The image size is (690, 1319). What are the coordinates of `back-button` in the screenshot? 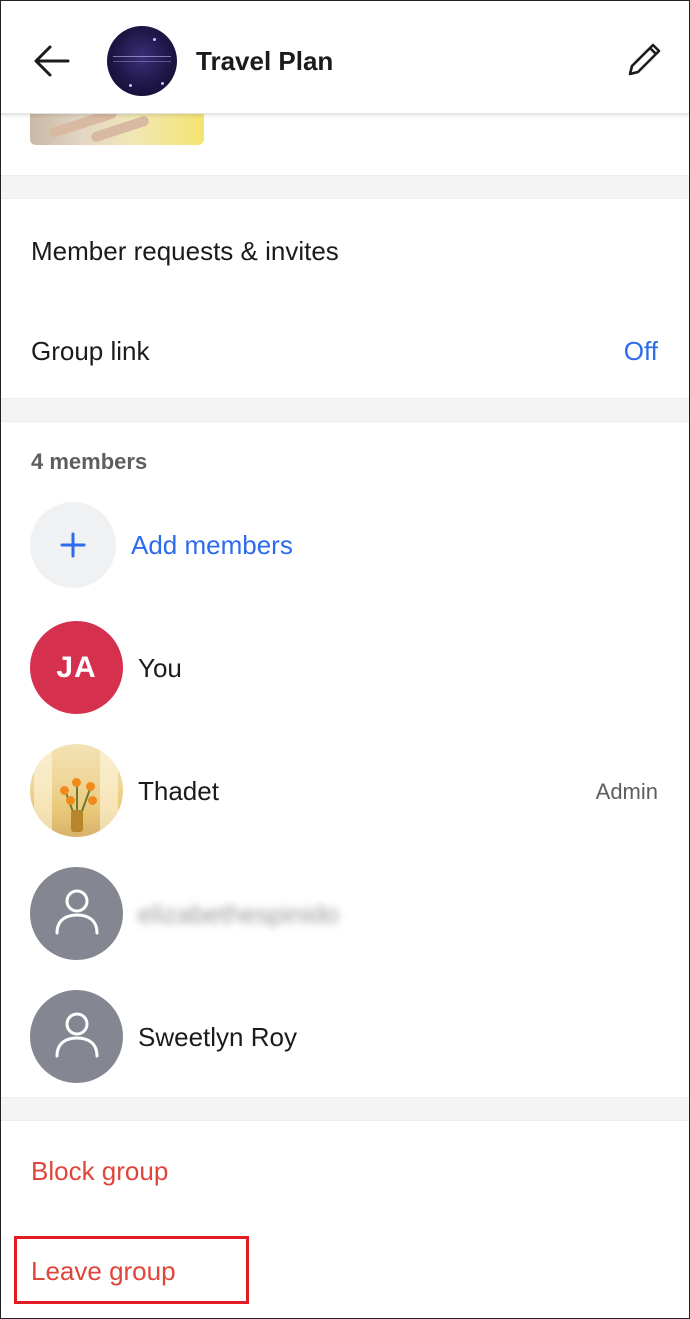 It's located at (52, 62).